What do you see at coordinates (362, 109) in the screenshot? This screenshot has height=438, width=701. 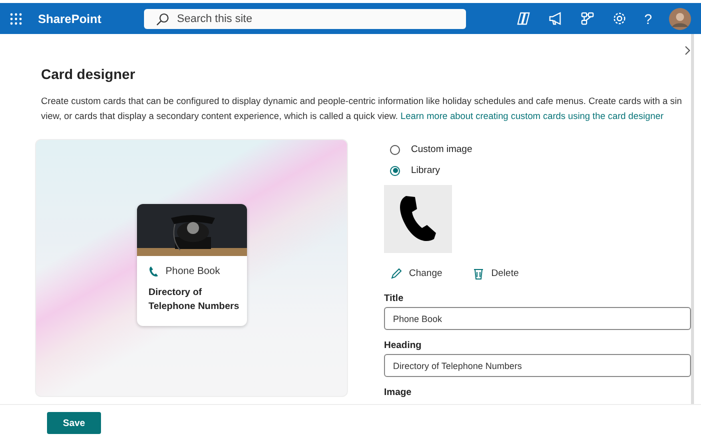 I see `description: Create custom cards that can be configured to display dynamic and people-centric information like holiday schedules and cafe menus. Create cards with a sin view, or cards that display a secondary content experience, which is called a quick view. Learn more about creating custom cards using the card designer` at bounding box center [362, 109].